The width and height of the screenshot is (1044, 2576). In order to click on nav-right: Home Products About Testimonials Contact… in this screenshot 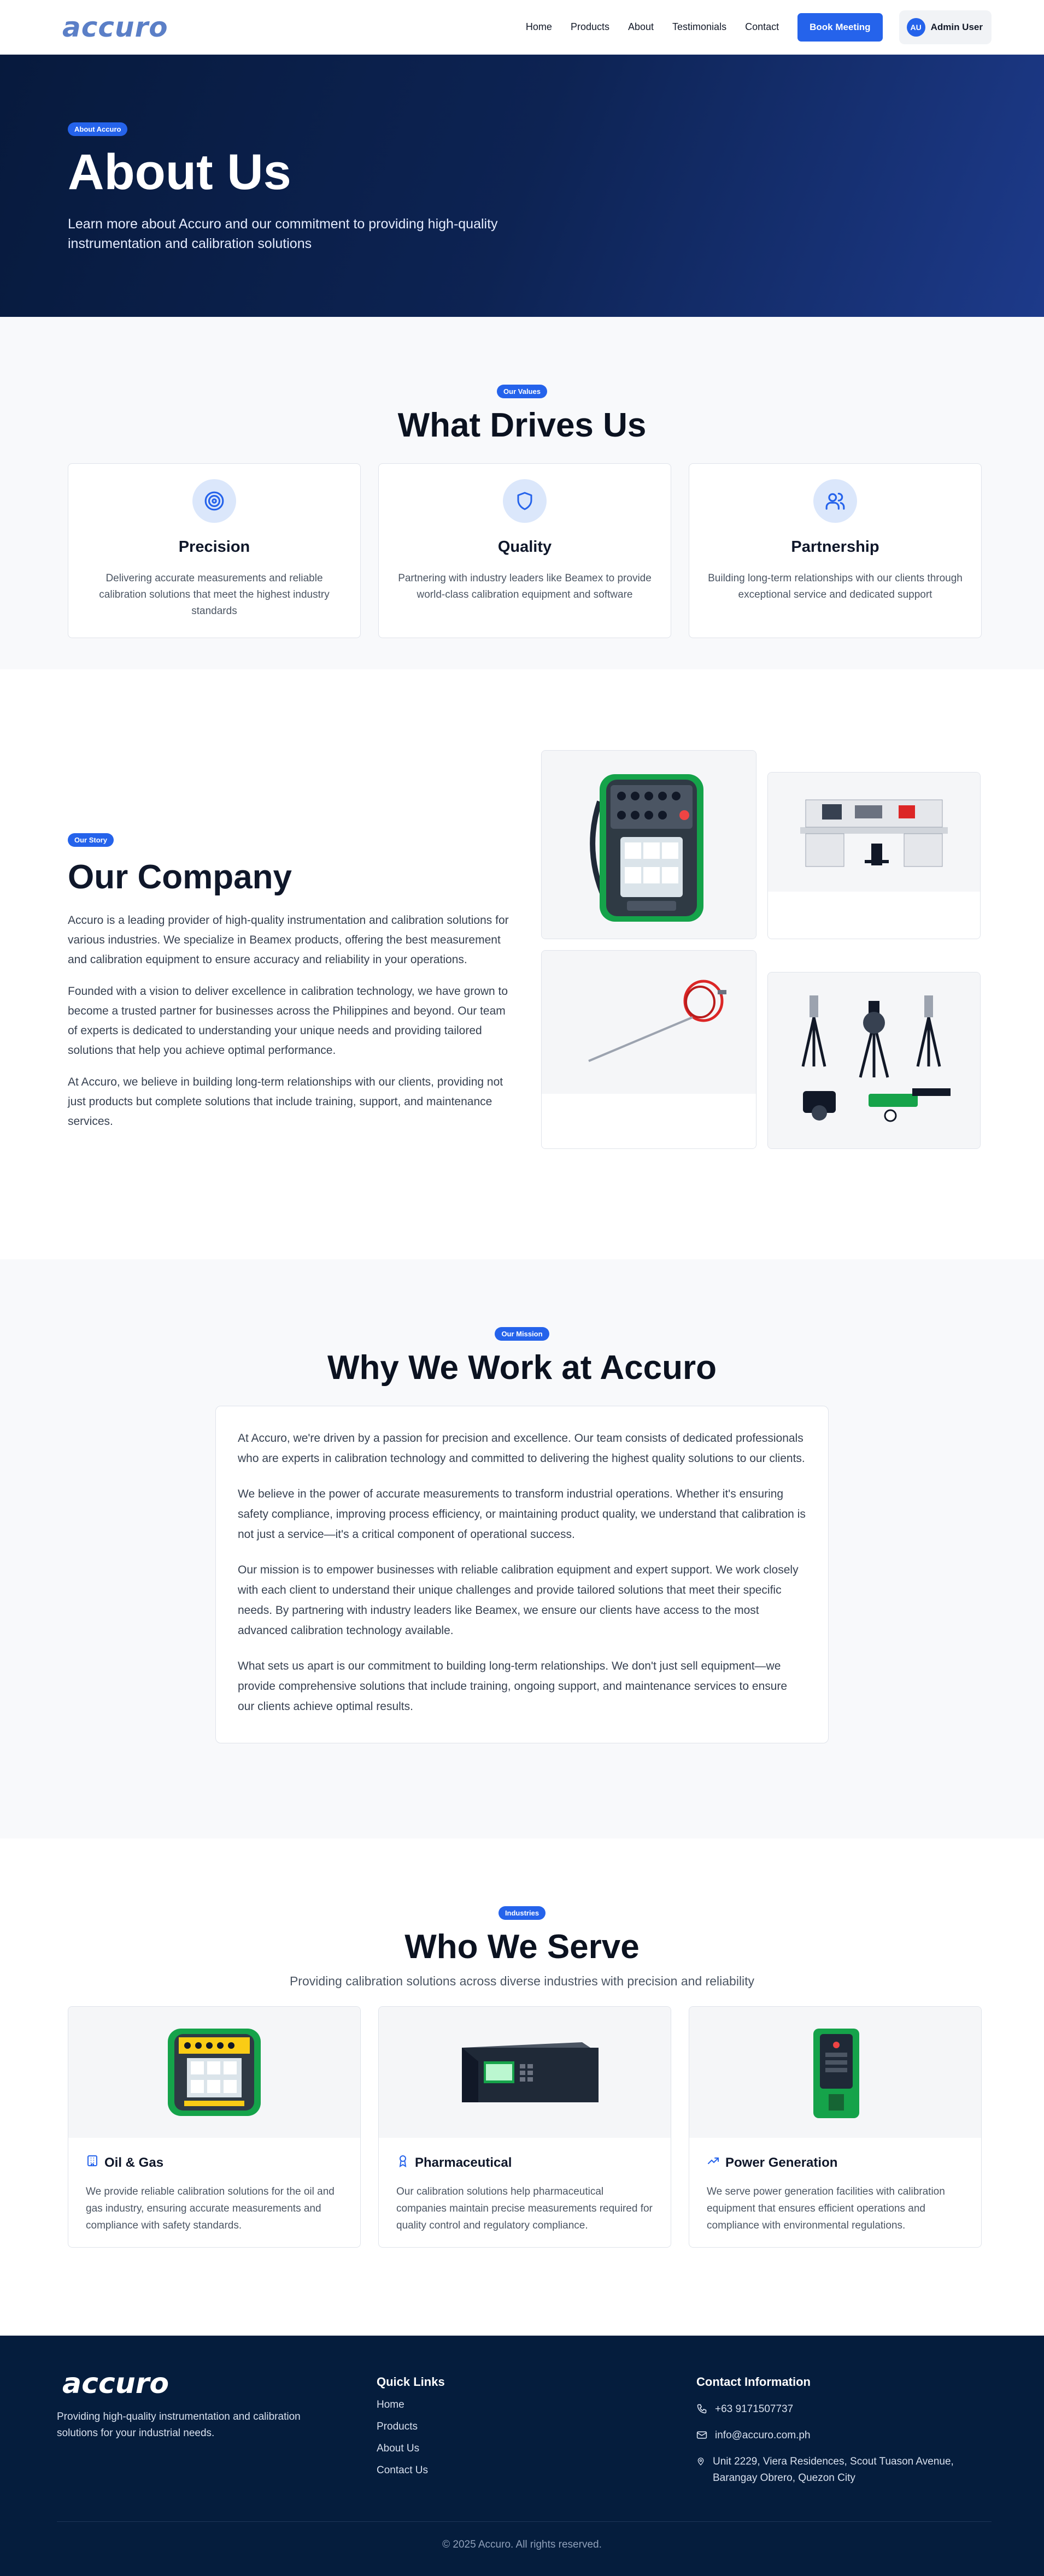, I will do `click(759, 27)`.